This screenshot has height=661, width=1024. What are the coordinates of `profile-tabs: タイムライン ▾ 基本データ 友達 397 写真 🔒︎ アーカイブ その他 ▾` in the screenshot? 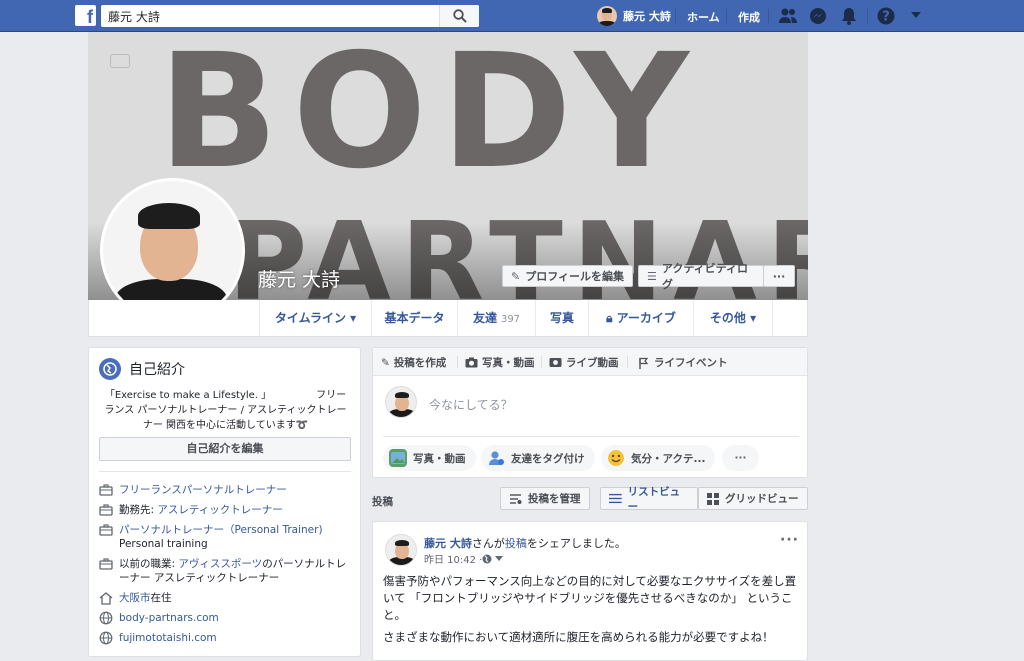 It's located at (448, 318).